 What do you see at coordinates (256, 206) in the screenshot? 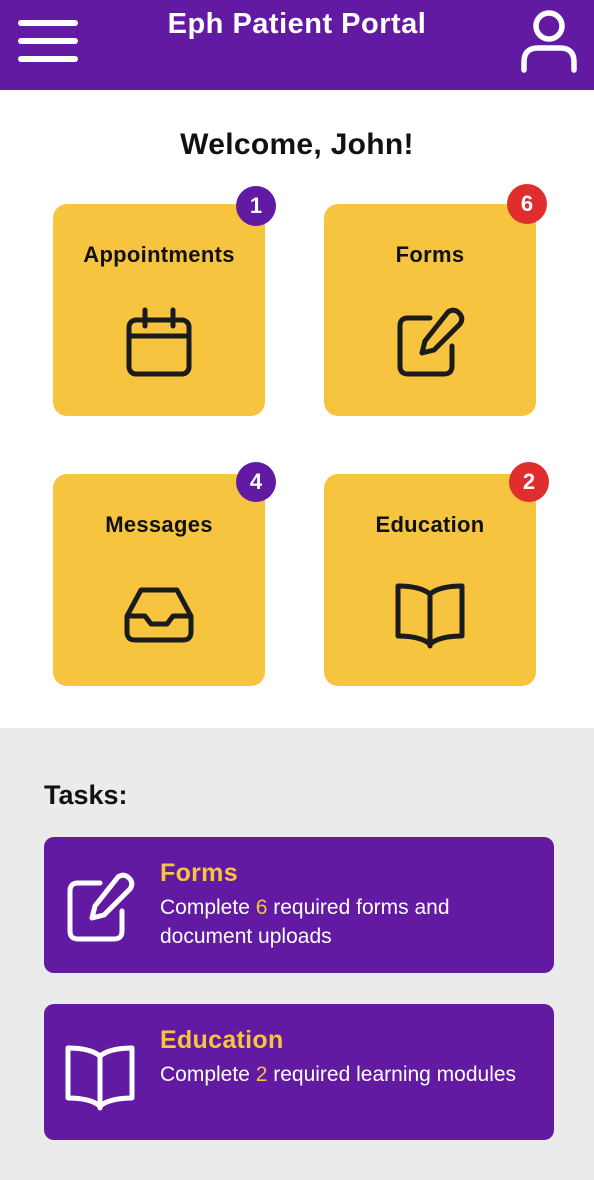
I see `appointments-count-badge: 1` at bounding box center [256, 206].